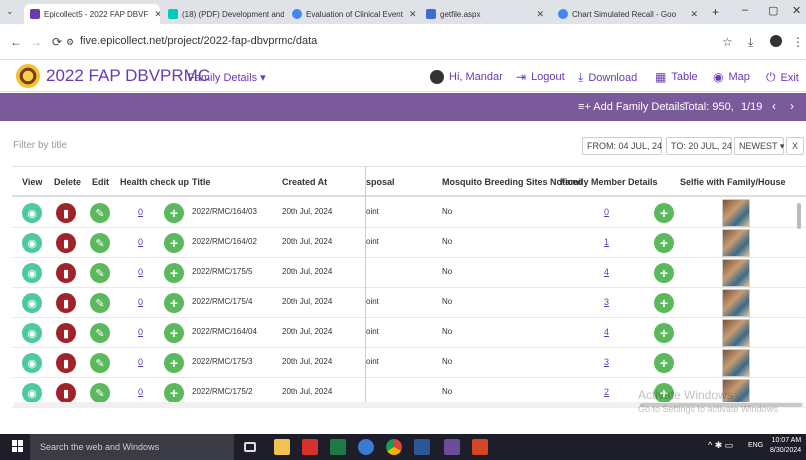 Image resolution: width=806 pixels, height=460 pixels. What do you see at coordinates (785, 446) in the screenshot?
I see `taskbar-clock: 10:07 AM 8/30/2024` at bounding box center [785, 446].